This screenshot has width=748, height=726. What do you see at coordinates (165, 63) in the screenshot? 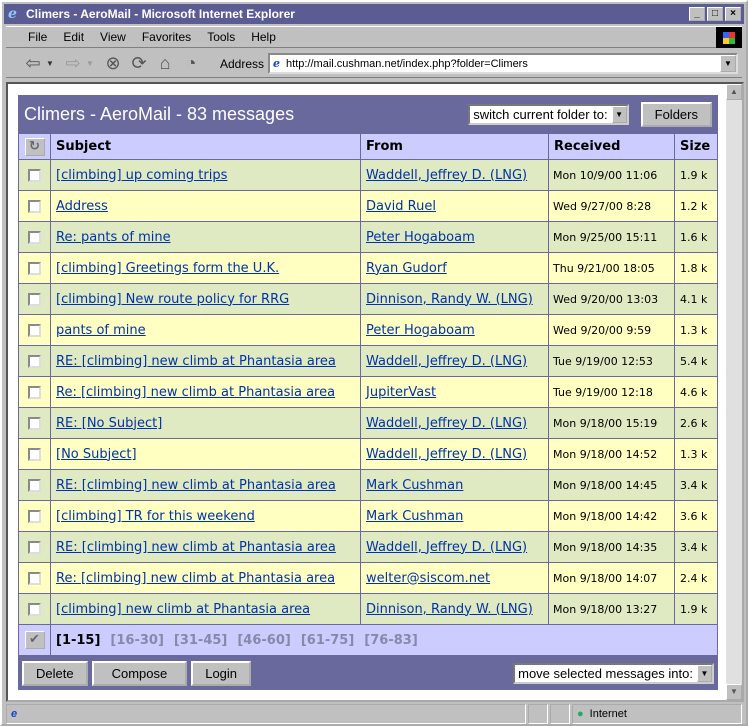
I see `home-icon: ⌂` at bounding box center [165, 63].